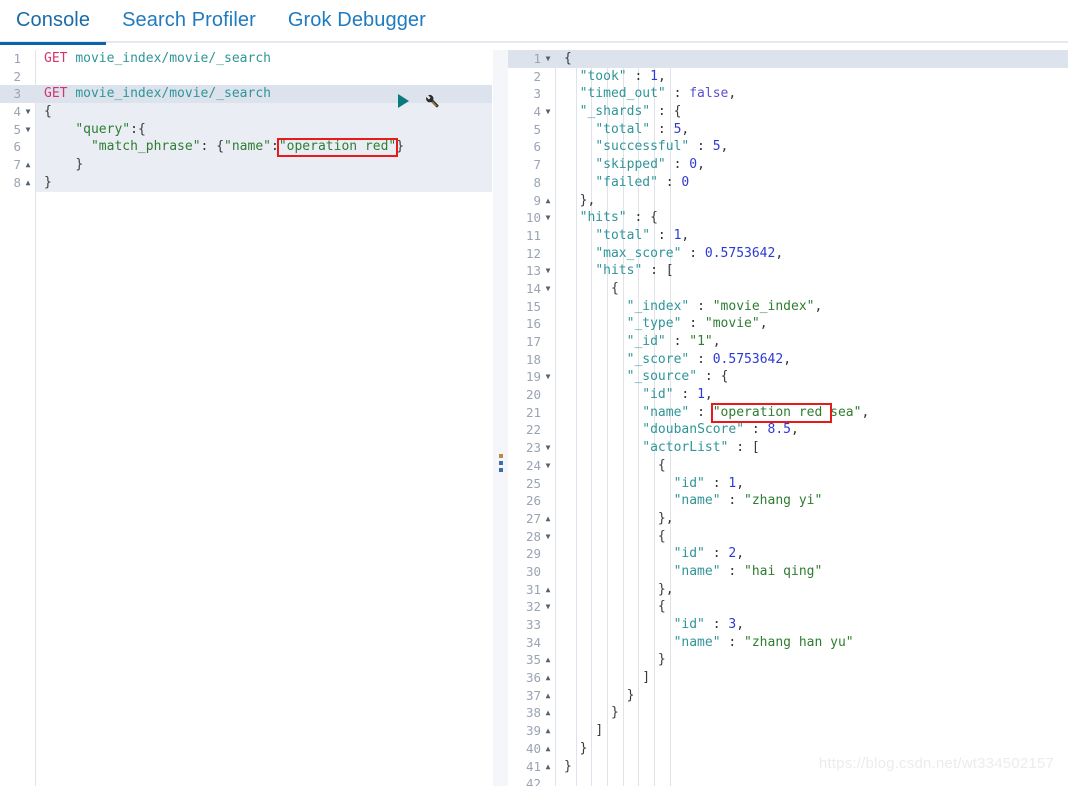  I want to click on wrench-icon, so click(431, 100).